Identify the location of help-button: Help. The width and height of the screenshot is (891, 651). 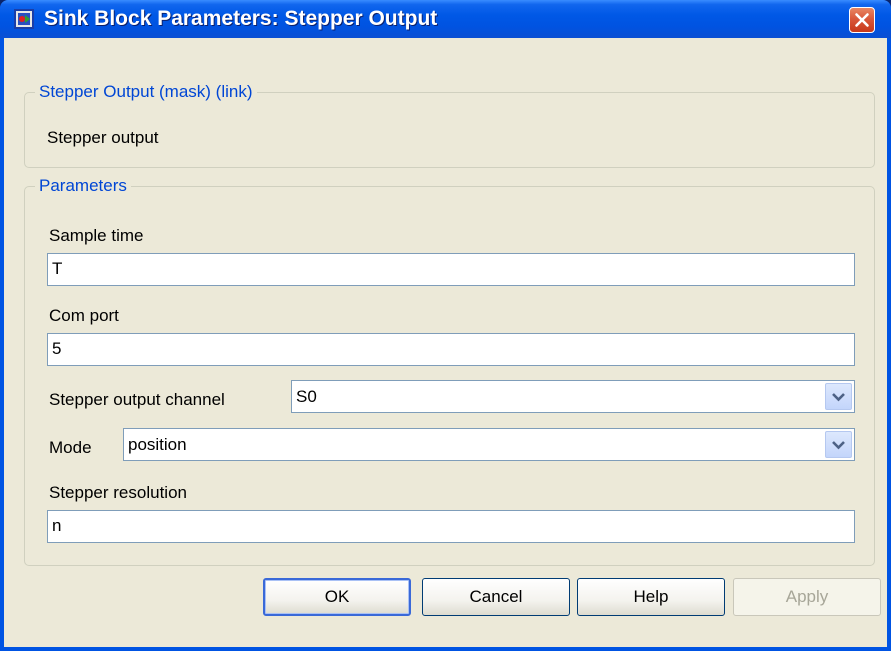
(651, 597).